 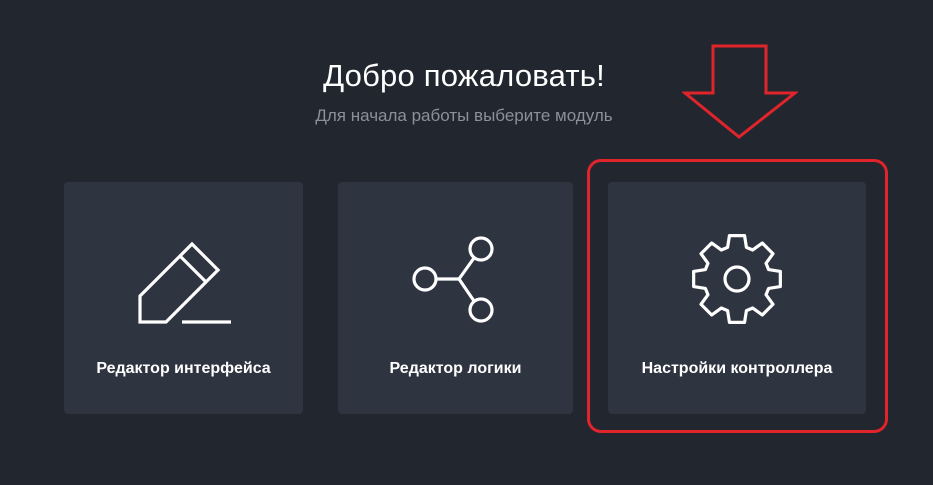 What do you see at coordinates (184, 284) in the screenshot?
I see `pencil-icon` at bounding box center [184, 284].